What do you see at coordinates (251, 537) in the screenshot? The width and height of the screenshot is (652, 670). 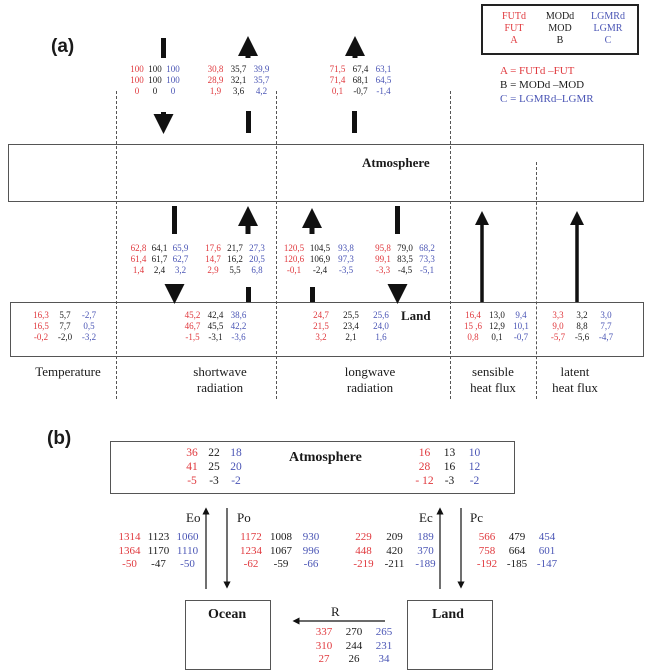 I see `fut-value: 1172` at bounding box center [251, 537].